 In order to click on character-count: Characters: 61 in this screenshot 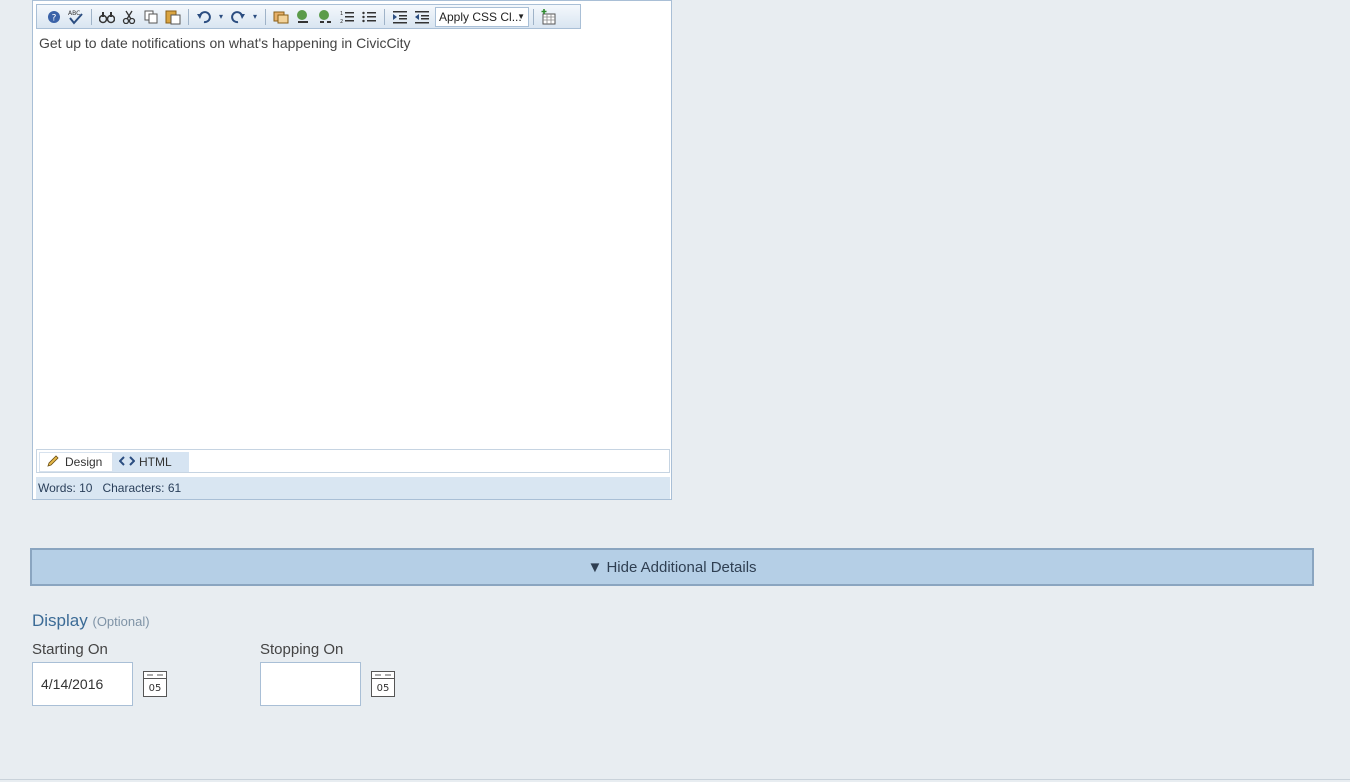, I will do `click(142, 488)`.